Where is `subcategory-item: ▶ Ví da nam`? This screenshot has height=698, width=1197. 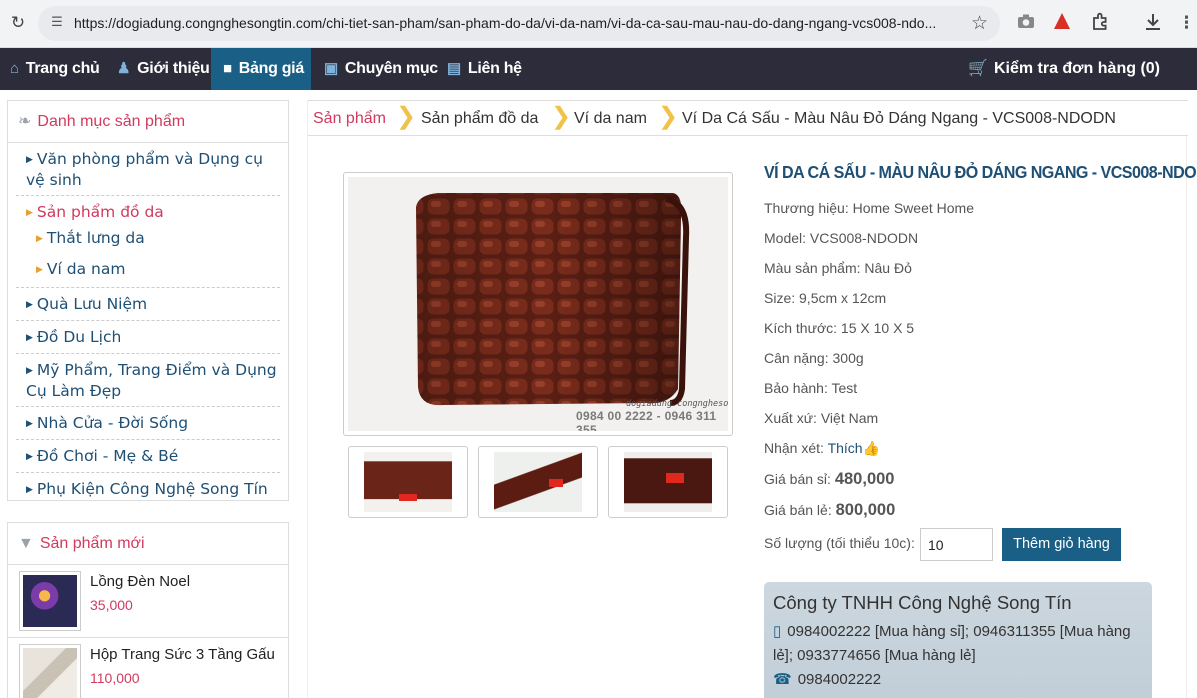 subcategory-item: ▶ Ví da nam is located at coordinates (153, 270).